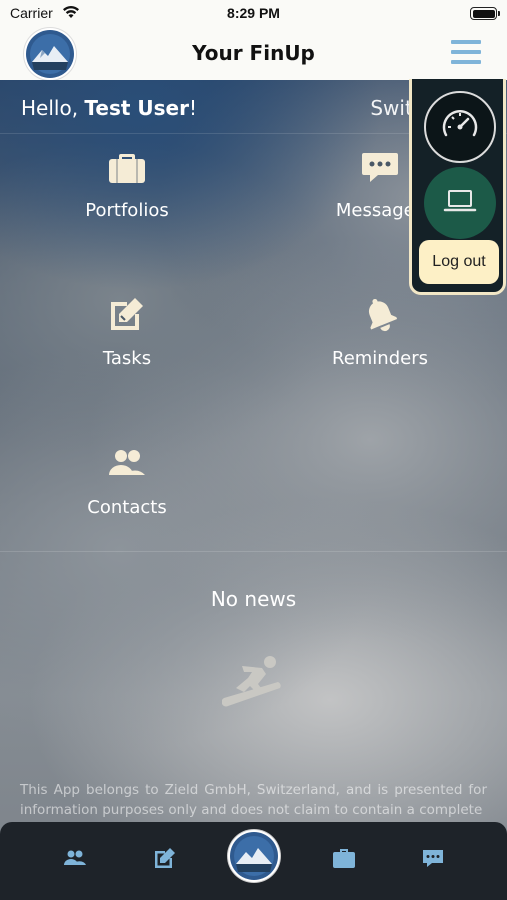 This screenshot has height=900, width=507. Describe the element at coordinates (380, 358) in the screenshot. I see `tile-label-reminders: Reminders` at that location.